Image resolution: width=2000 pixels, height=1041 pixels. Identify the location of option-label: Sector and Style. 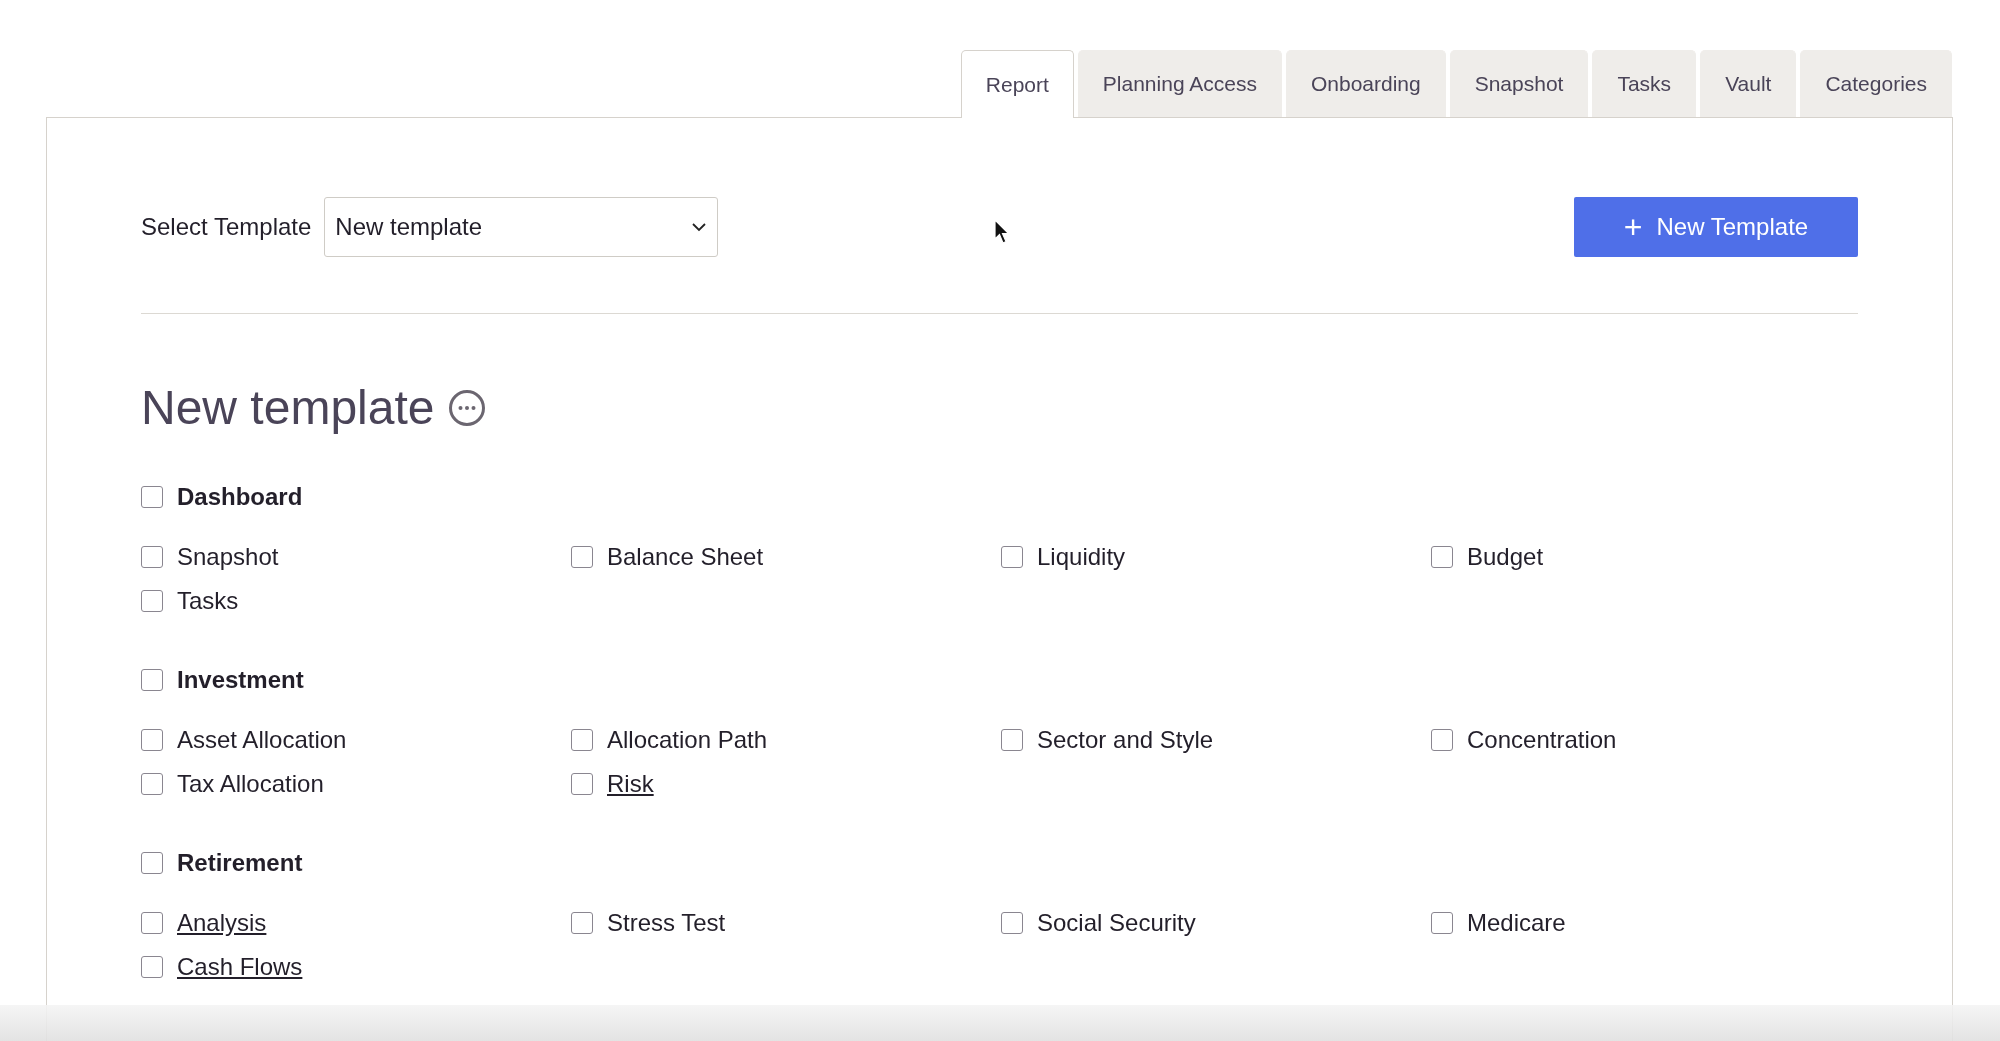
(1125, 739).